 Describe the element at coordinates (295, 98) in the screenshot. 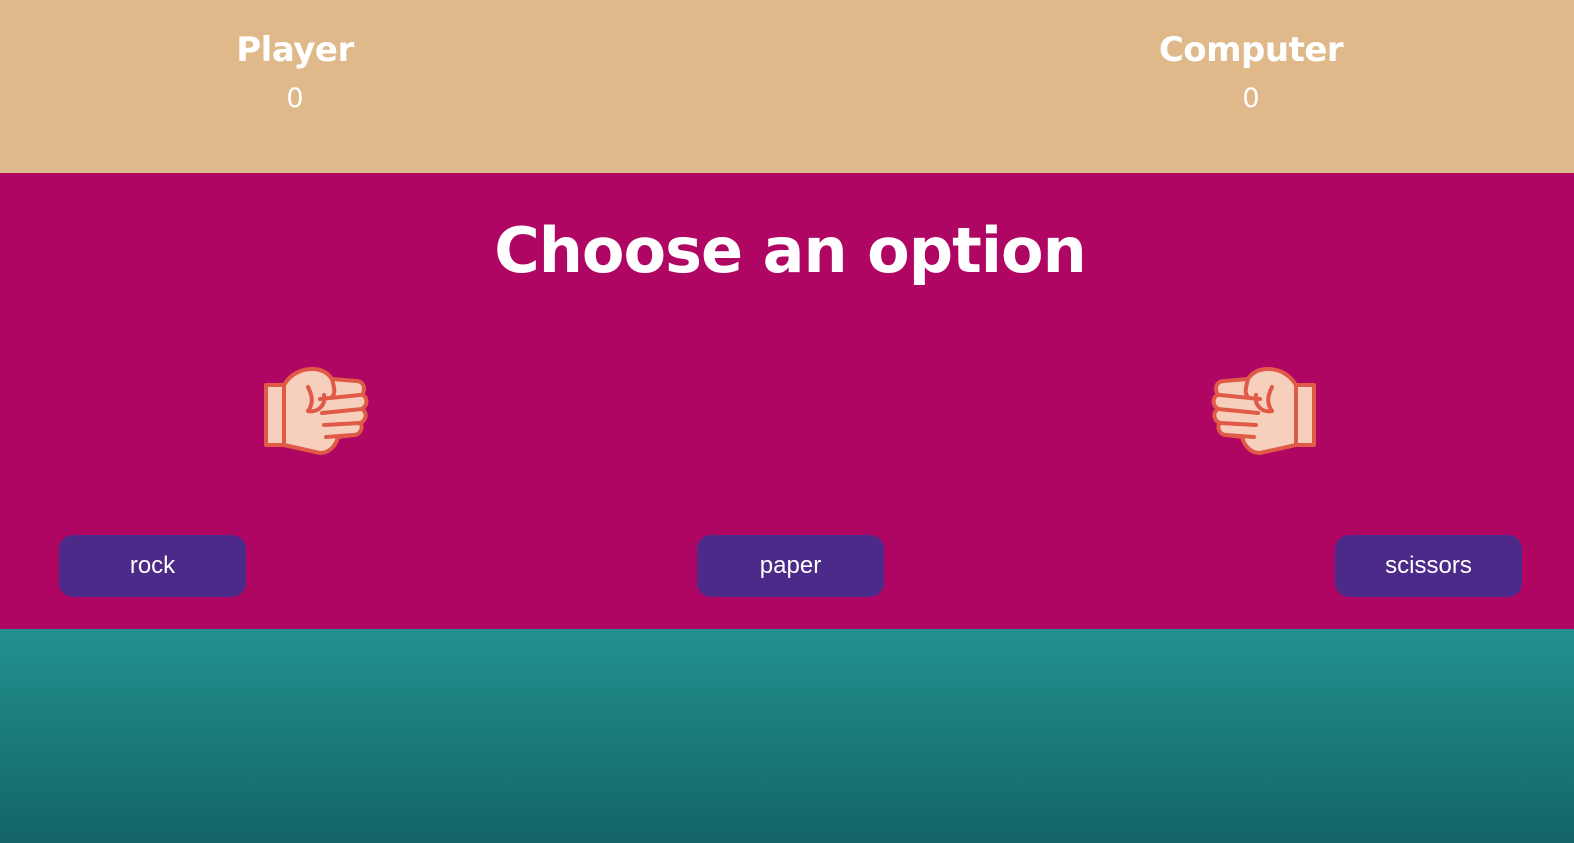

I see `player-score: 0` at that location.